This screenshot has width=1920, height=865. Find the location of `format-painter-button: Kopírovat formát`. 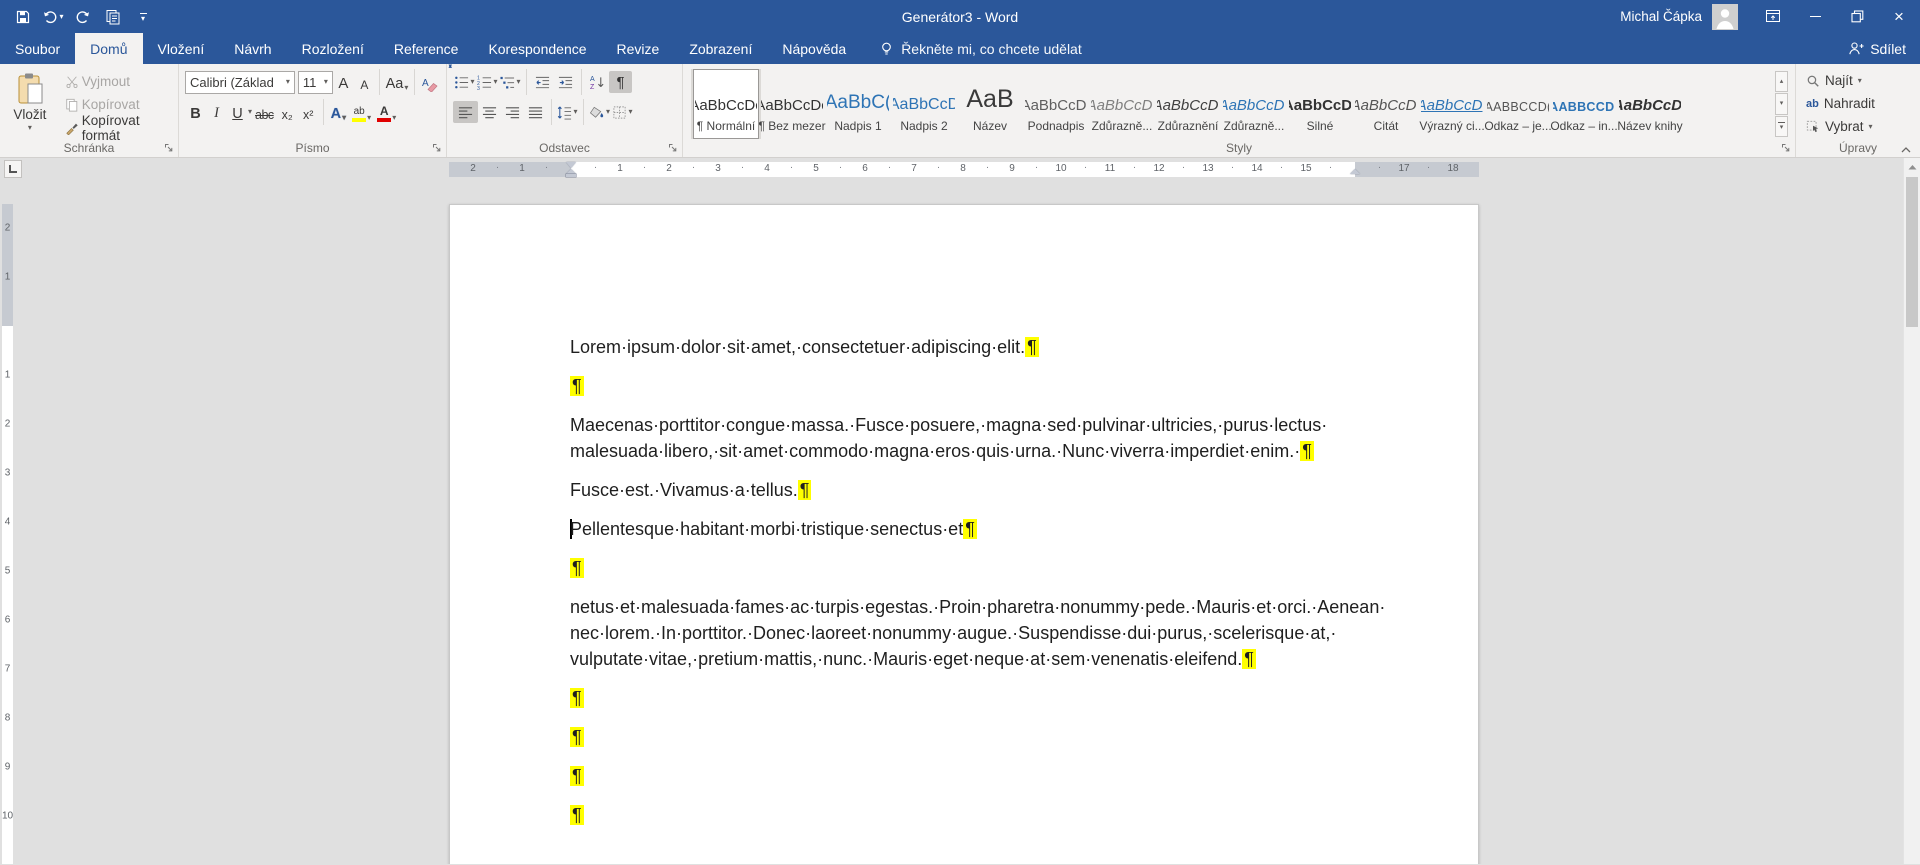

format-painter-button: Kopírovat formát is located at coordinates (116, 128).